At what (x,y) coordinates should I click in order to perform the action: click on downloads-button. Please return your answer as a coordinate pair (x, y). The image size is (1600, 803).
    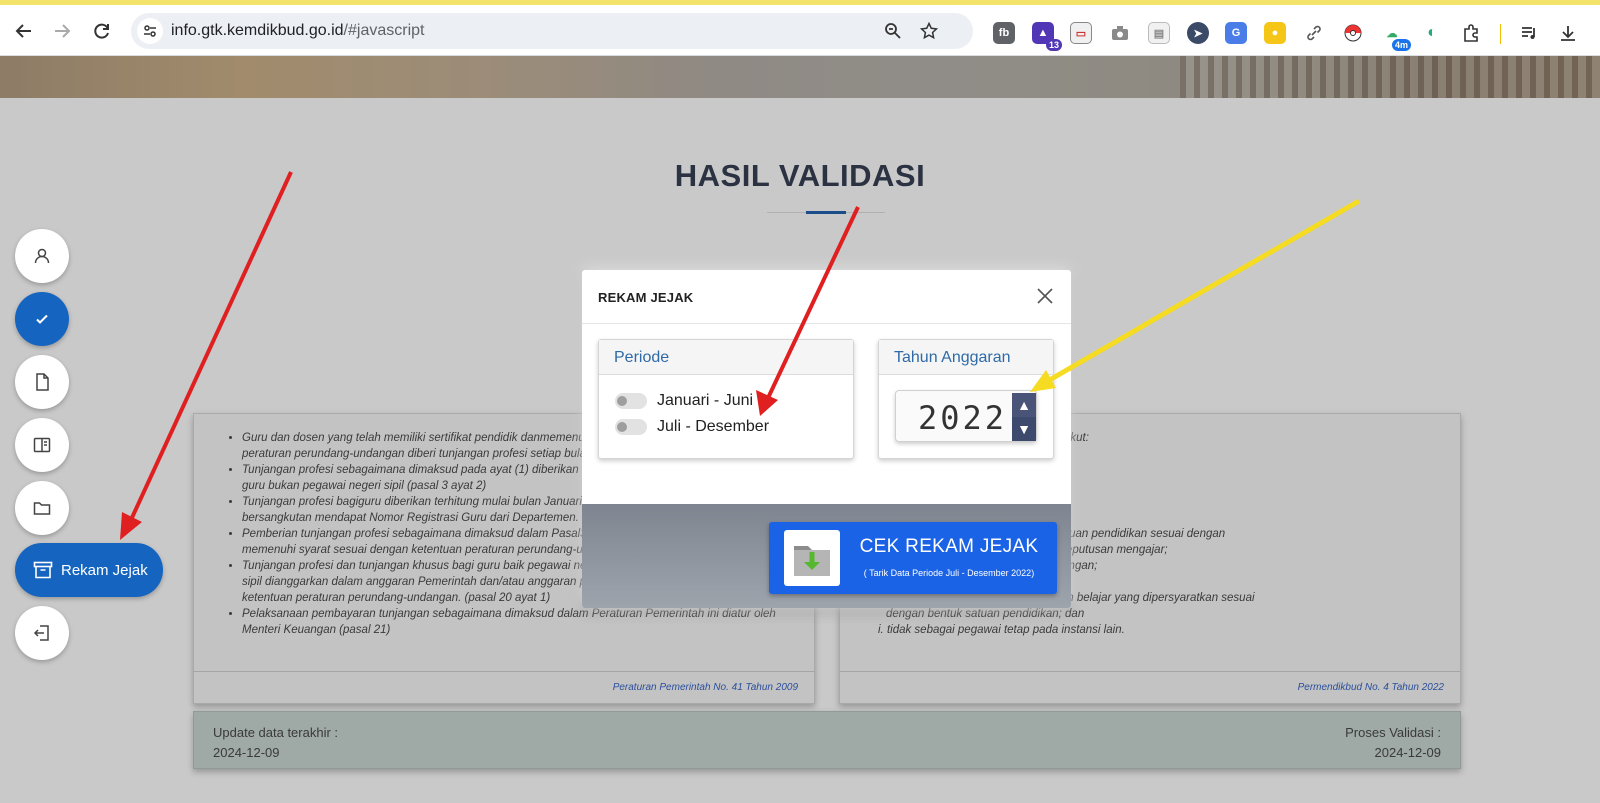
    Looking at the image, I should click on (1568, 33).